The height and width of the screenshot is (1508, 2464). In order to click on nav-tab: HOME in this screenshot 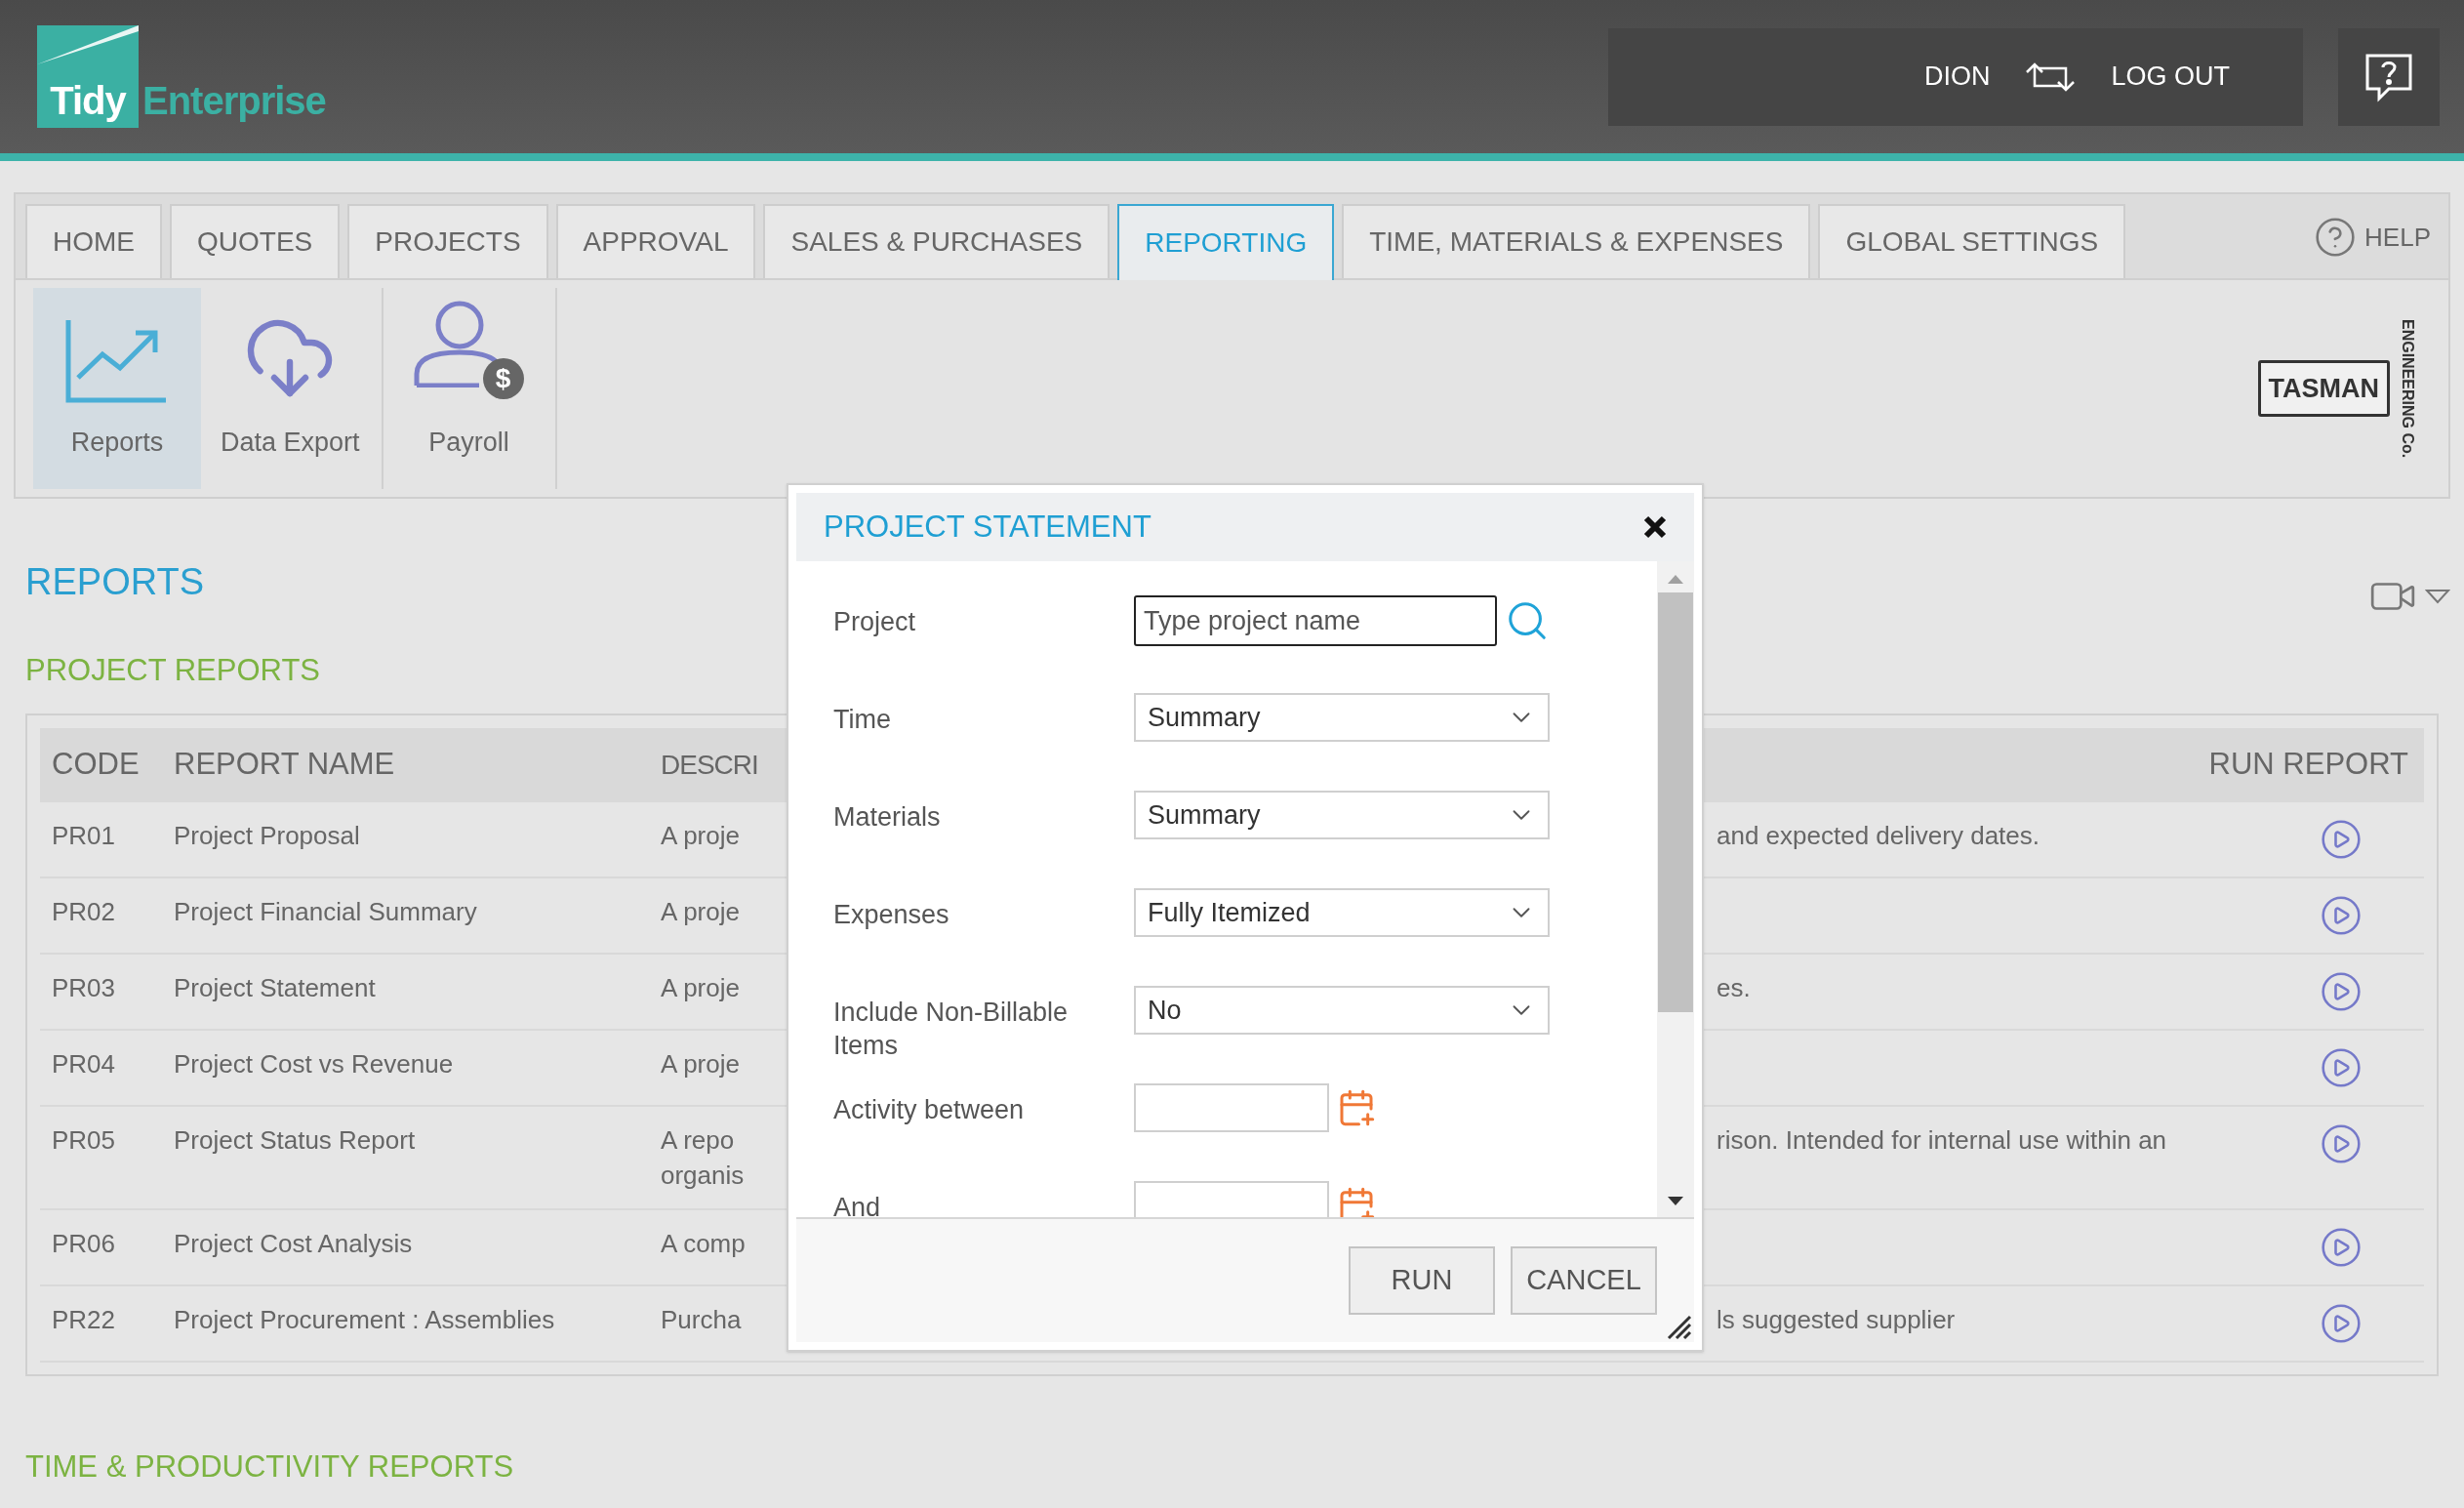, I will do `click(93, 241)`.